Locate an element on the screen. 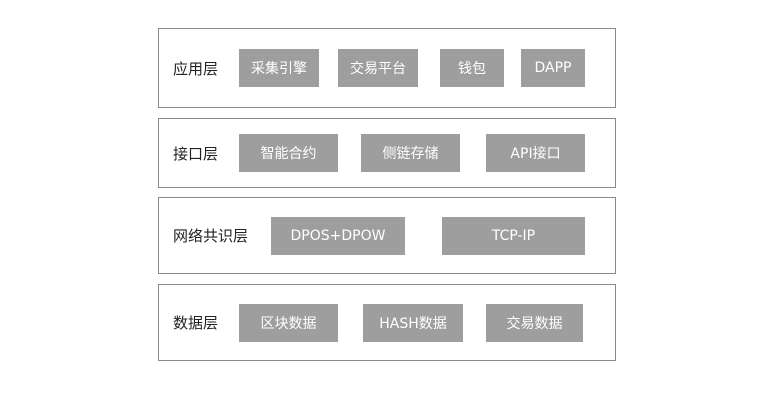 The width and height of the screenshot is (780, 400). layer-data: 数据层 区块数据 HASH数据 交易数据 is located at coordinates (387, 322).